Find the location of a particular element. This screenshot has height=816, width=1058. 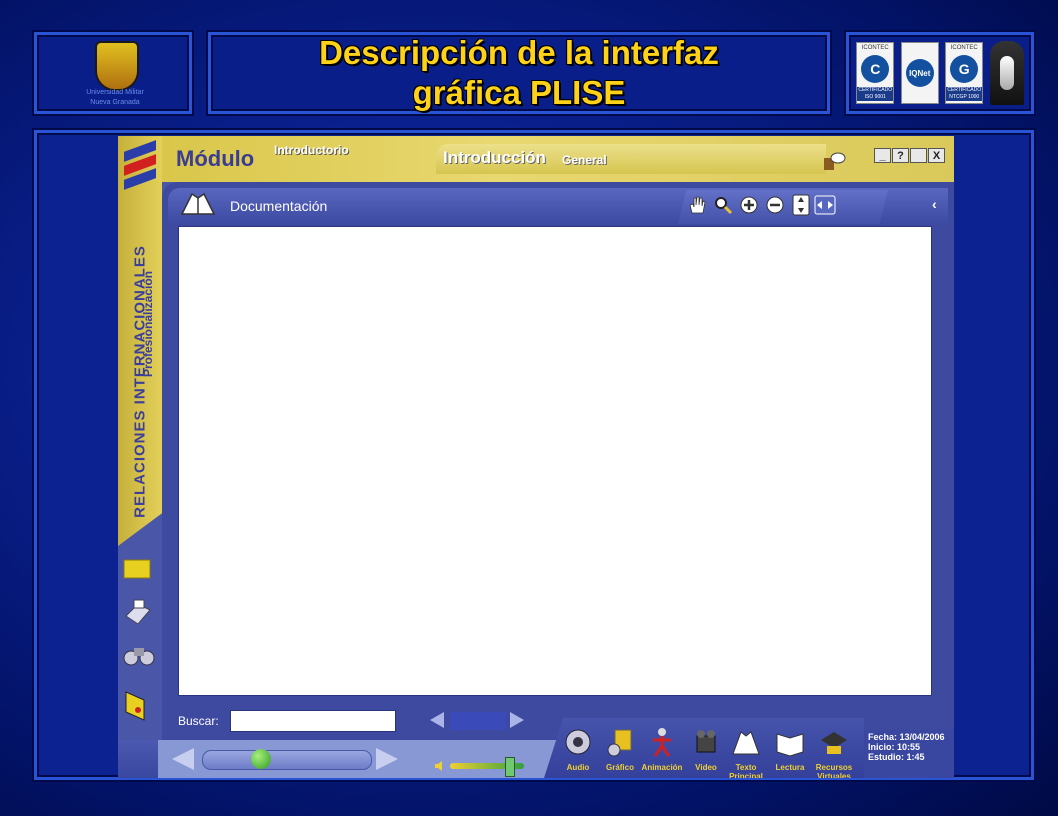

media-label: Gráfico is located at coordinates (619, 767).